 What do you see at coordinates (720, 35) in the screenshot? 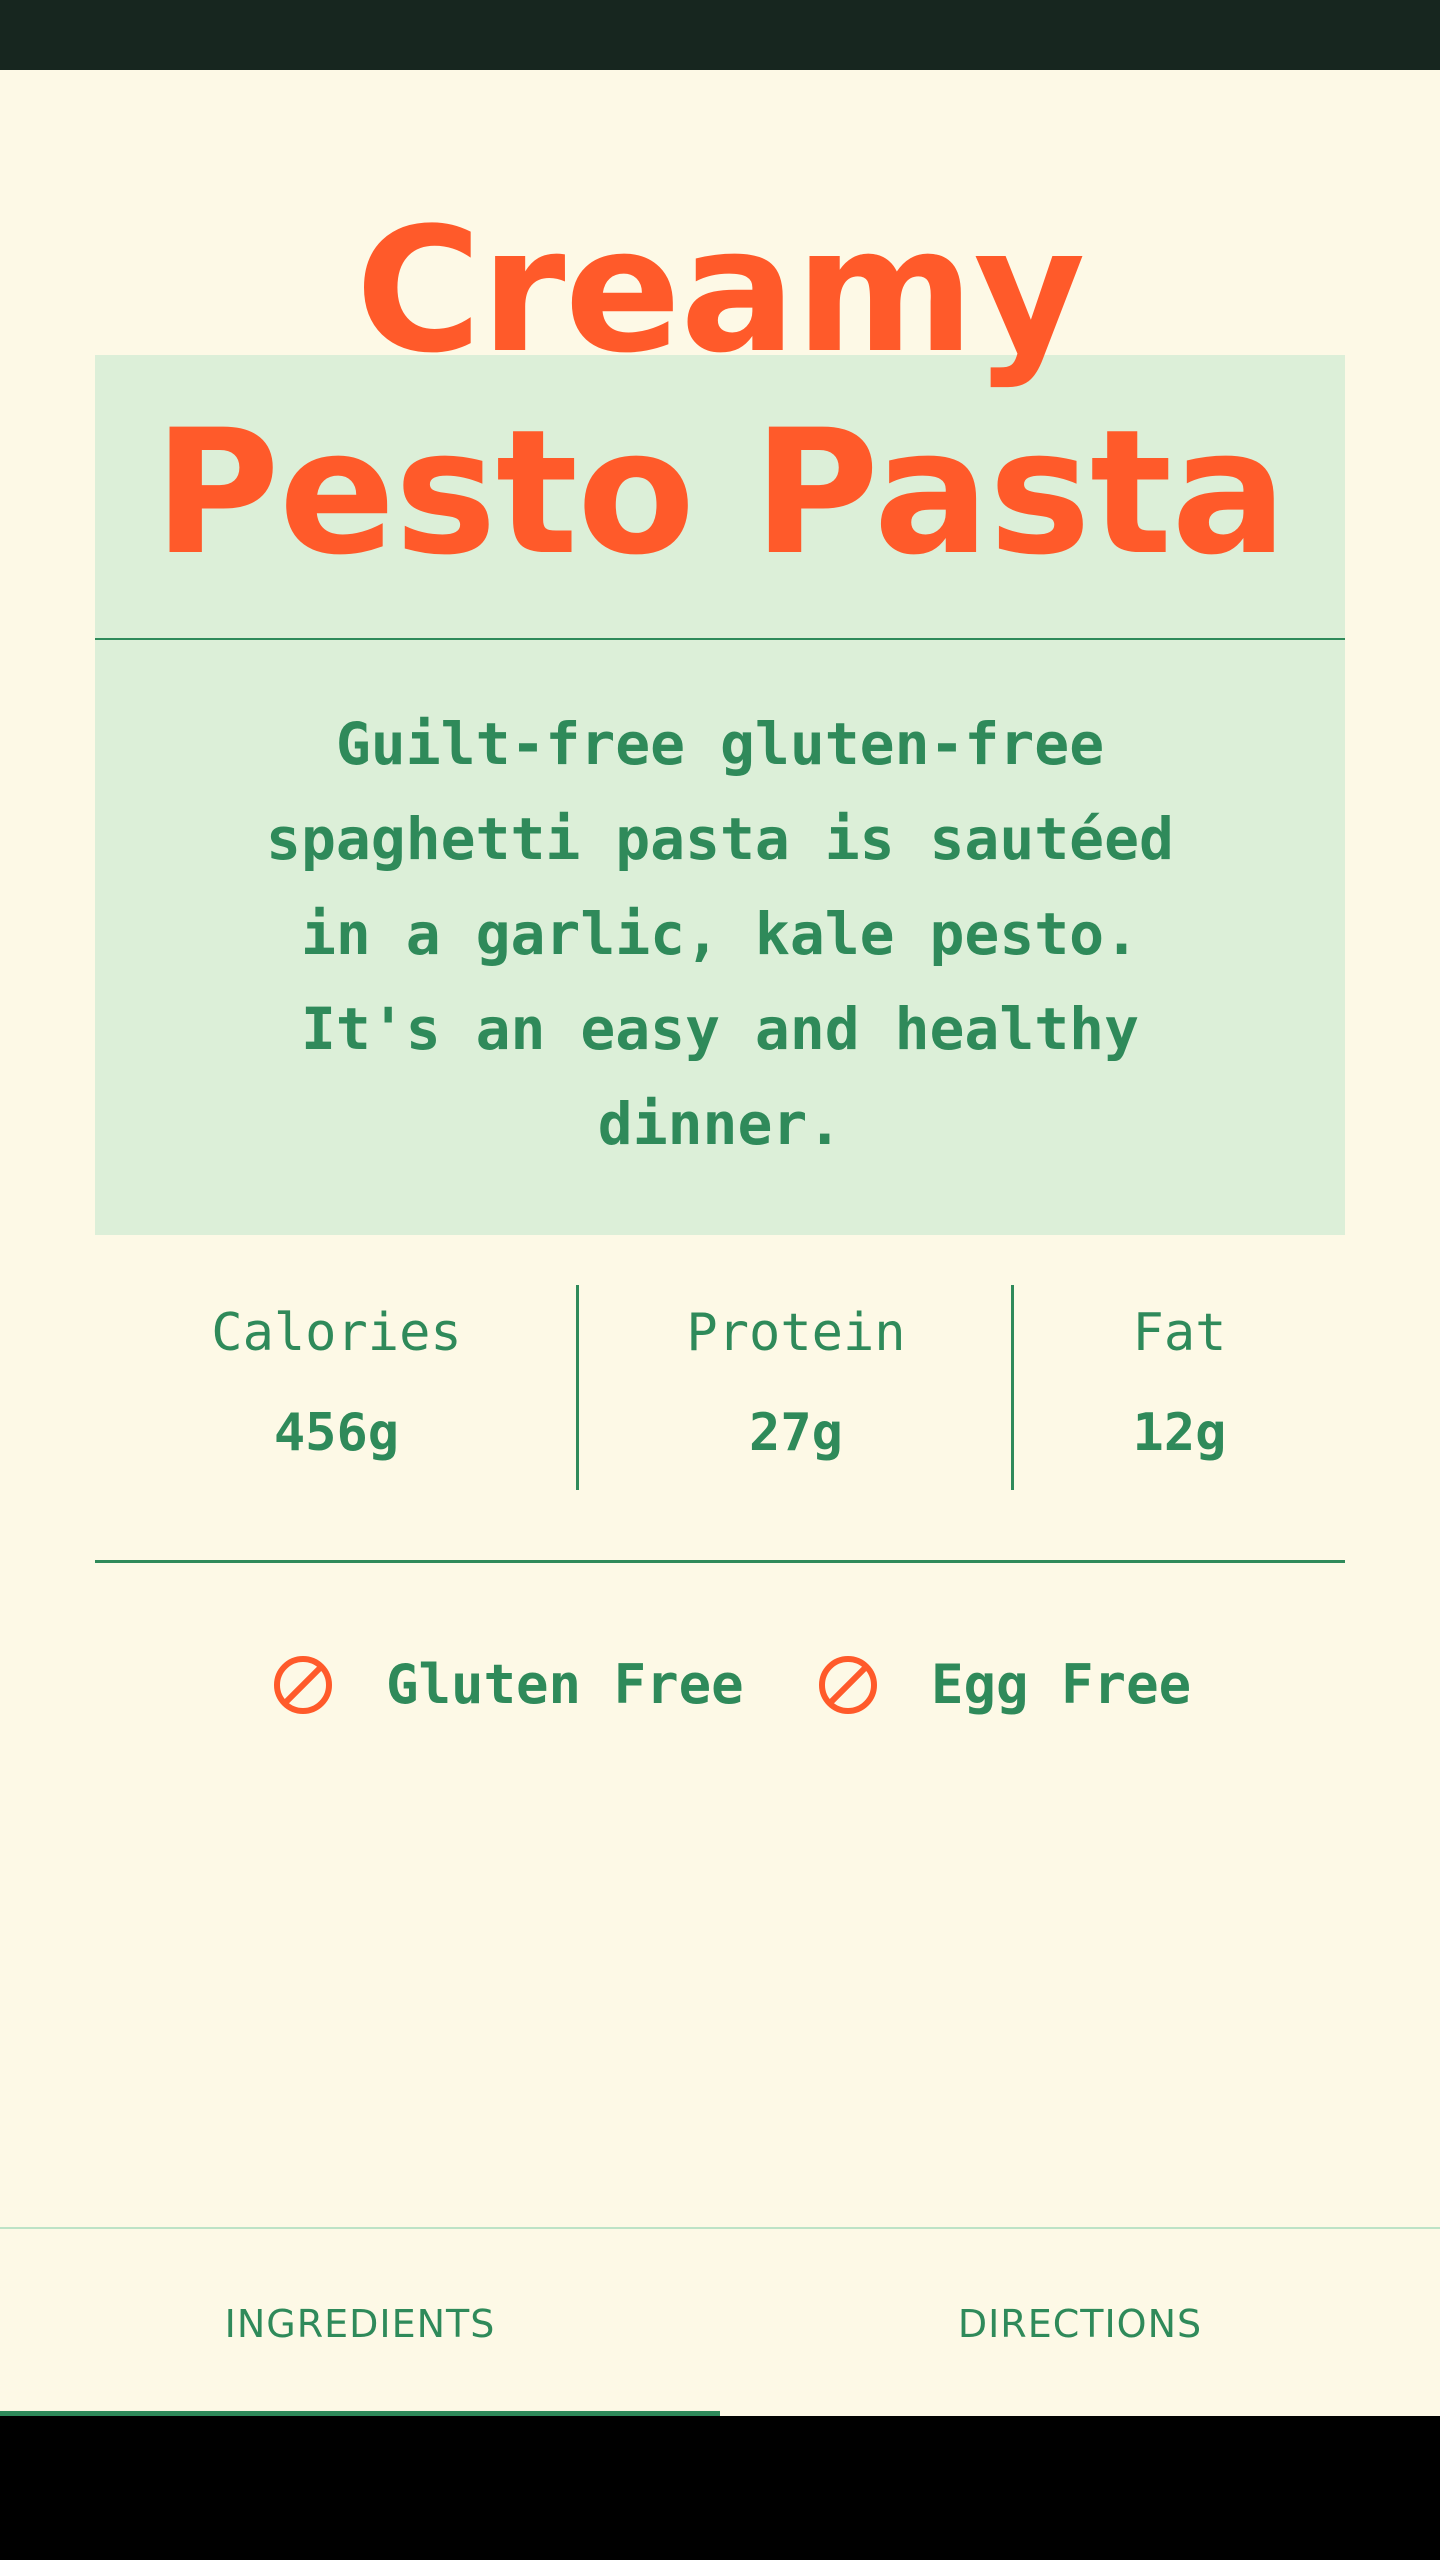
I see `status-bar` at bounding box center [720, 35].